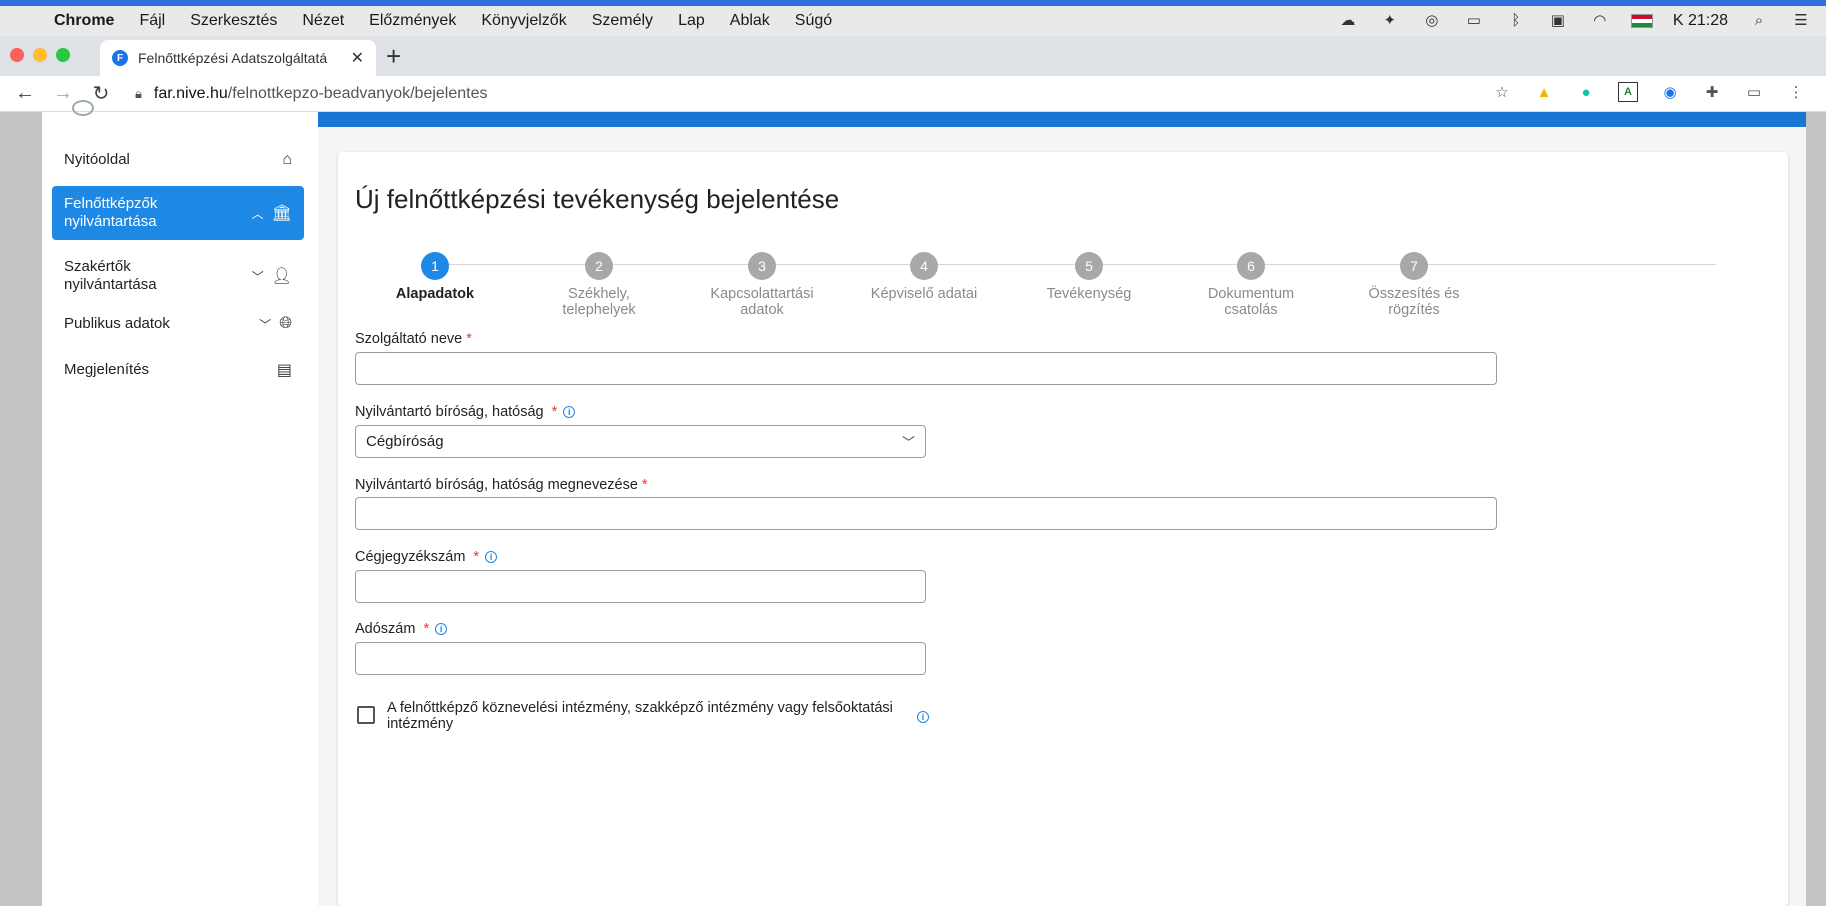 The height and width of the screenshot is (906, 1826). What do you see at coordinates (1502, 92) in the screenshot?
I see `bookmark-star-icon: ☆` at bounding box center [1502, 92].